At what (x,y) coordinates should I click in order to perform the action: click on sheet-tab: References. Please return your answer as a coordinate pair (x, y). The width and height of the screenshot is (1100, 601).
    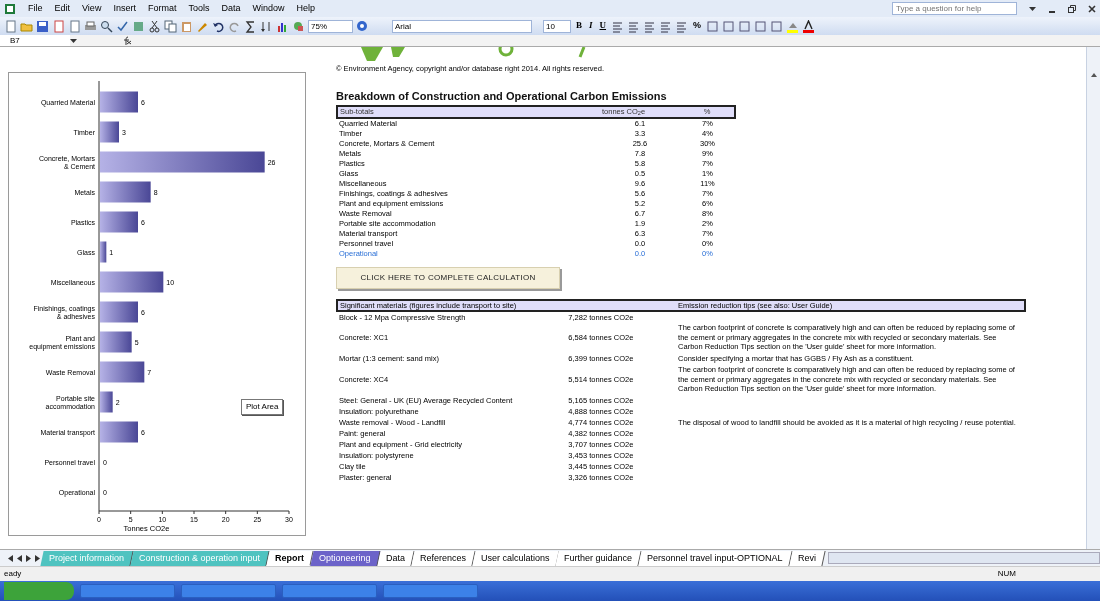
    Looking at the image, I should click on (443, 558).